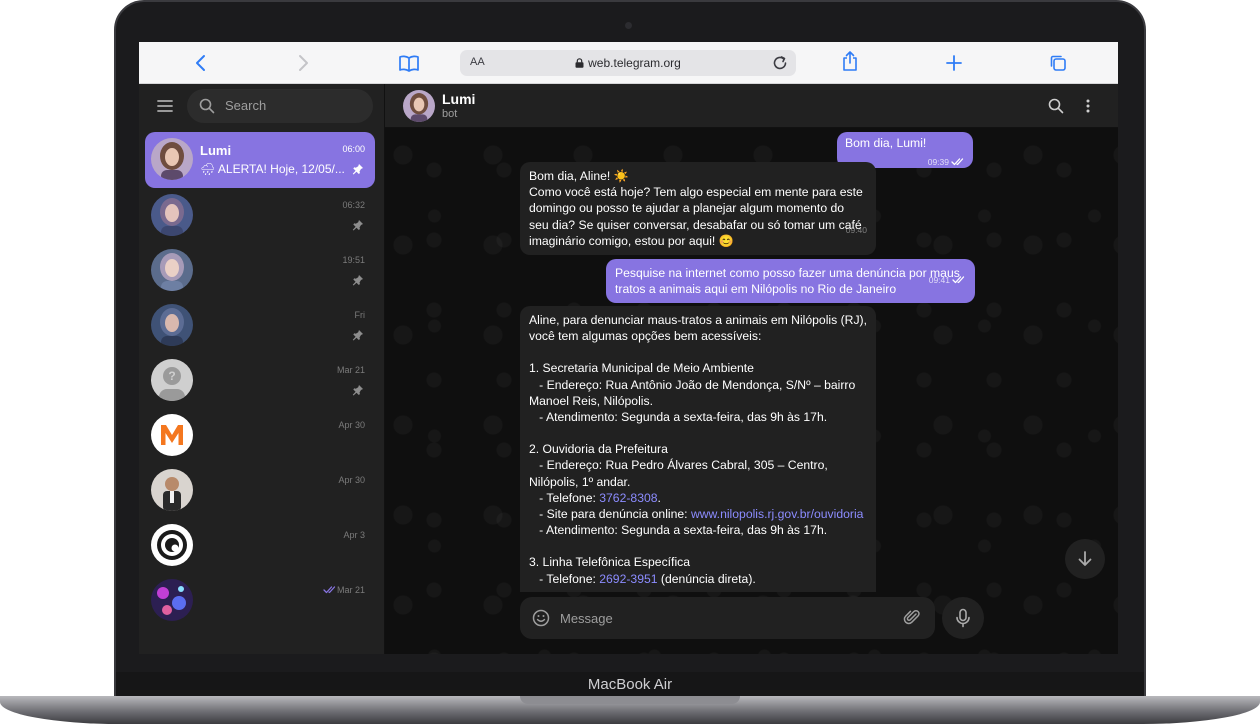  I want to click on hamburger-menu-icon, so click(165, 106).